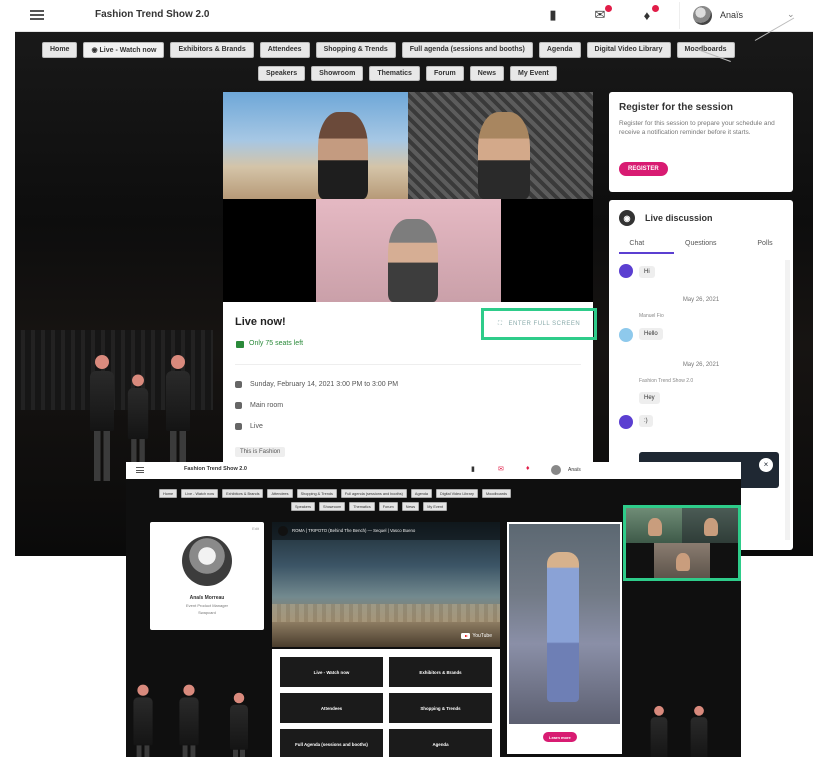 The height and width of the screenshot is (757, 813). I want to click on tile-full-agenda: Full Agenda (sessions and booths), so click(331, 743).